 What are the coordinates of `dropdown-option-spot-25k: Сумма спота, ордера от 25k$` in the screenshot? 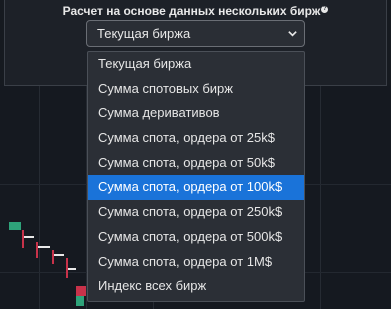 It's located at (196, 138).